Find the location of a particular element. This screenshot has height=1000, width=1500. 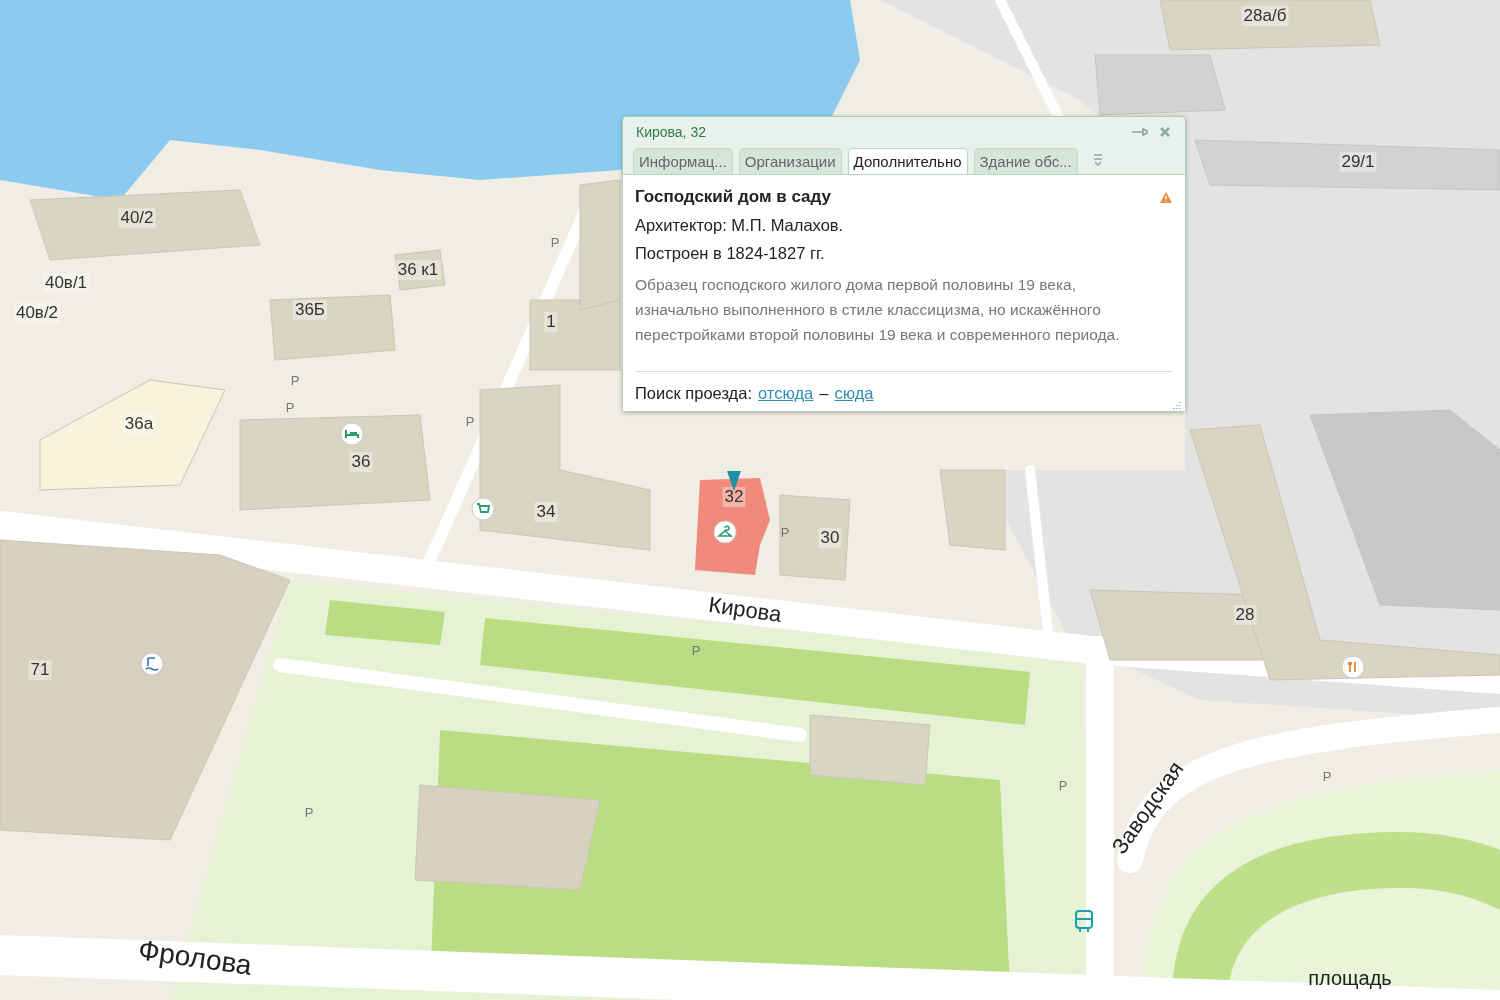

street-name: площадь is located at coordinates (1350, 978).